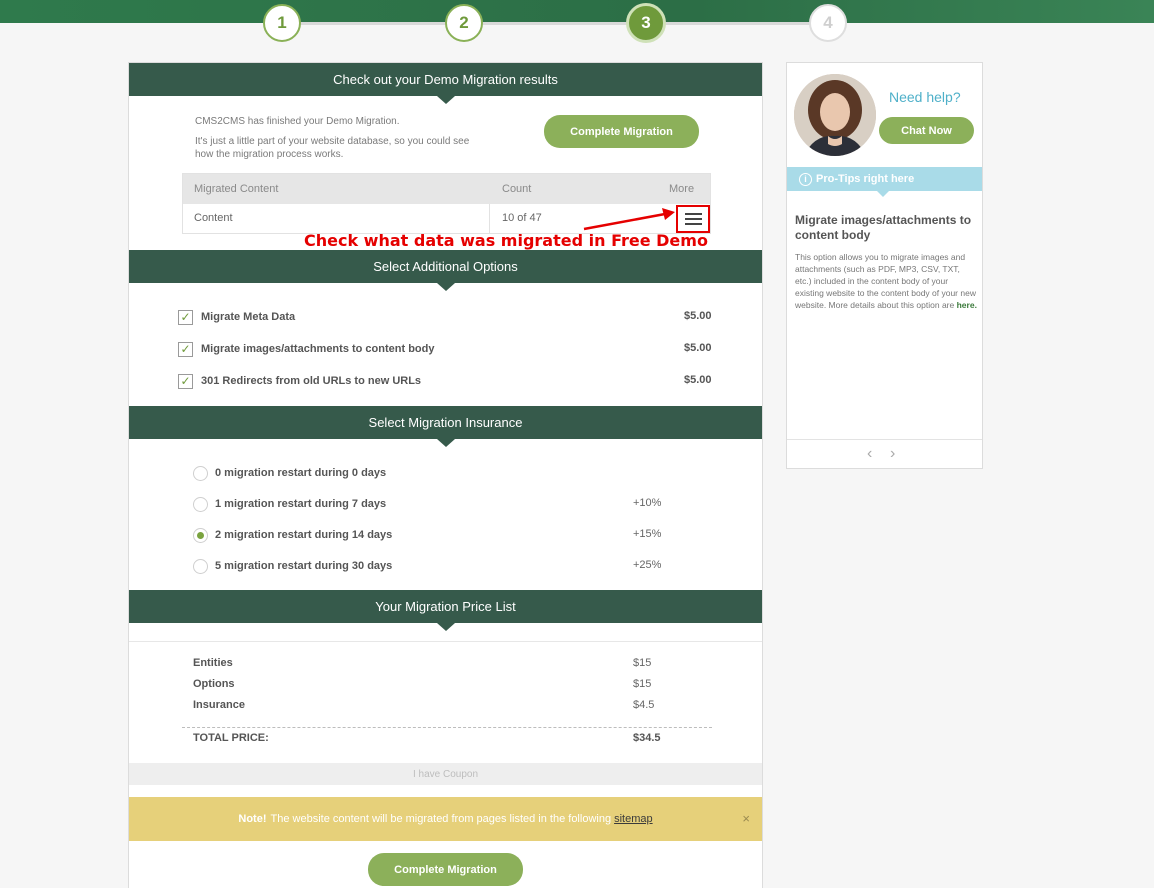 The image size is (1154, 888). Describe the element at coordinates (926, 130) in the screenshot. I see `chat-now-button: Chat Now` at that location.